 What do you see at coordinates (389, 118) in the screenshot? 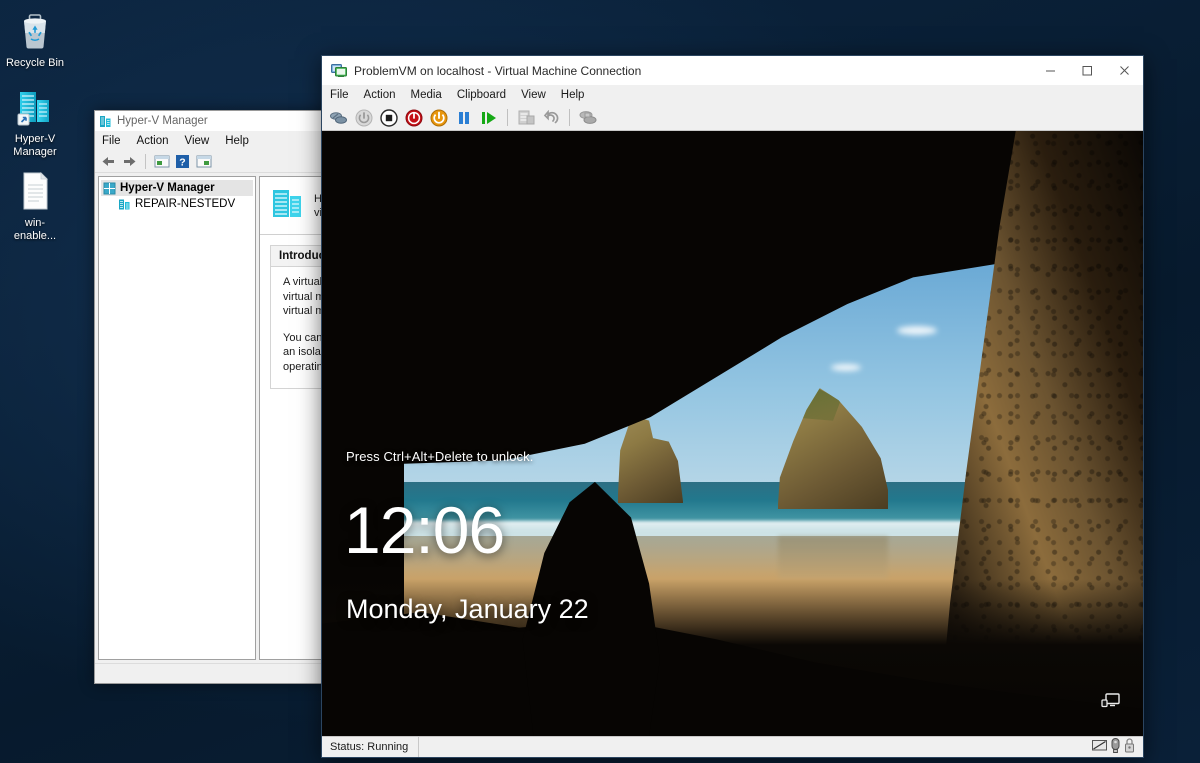
I see `stop-square-icon` at bounding box center [389, 118].